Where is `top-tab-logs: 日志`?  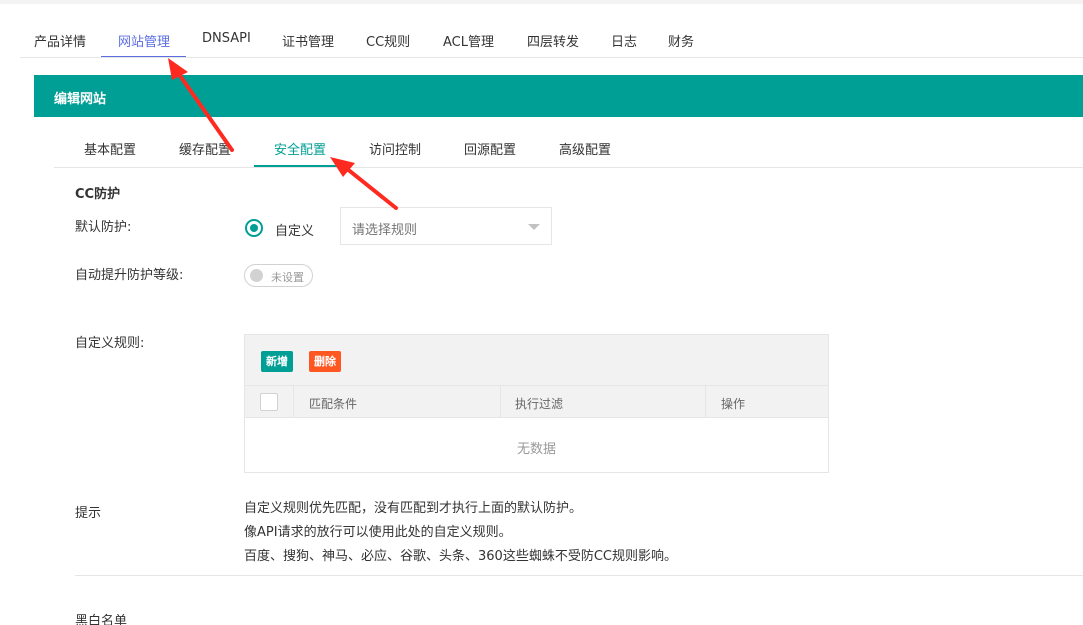
top-tab-logs: 日志 is located at coordinates (624, 40).